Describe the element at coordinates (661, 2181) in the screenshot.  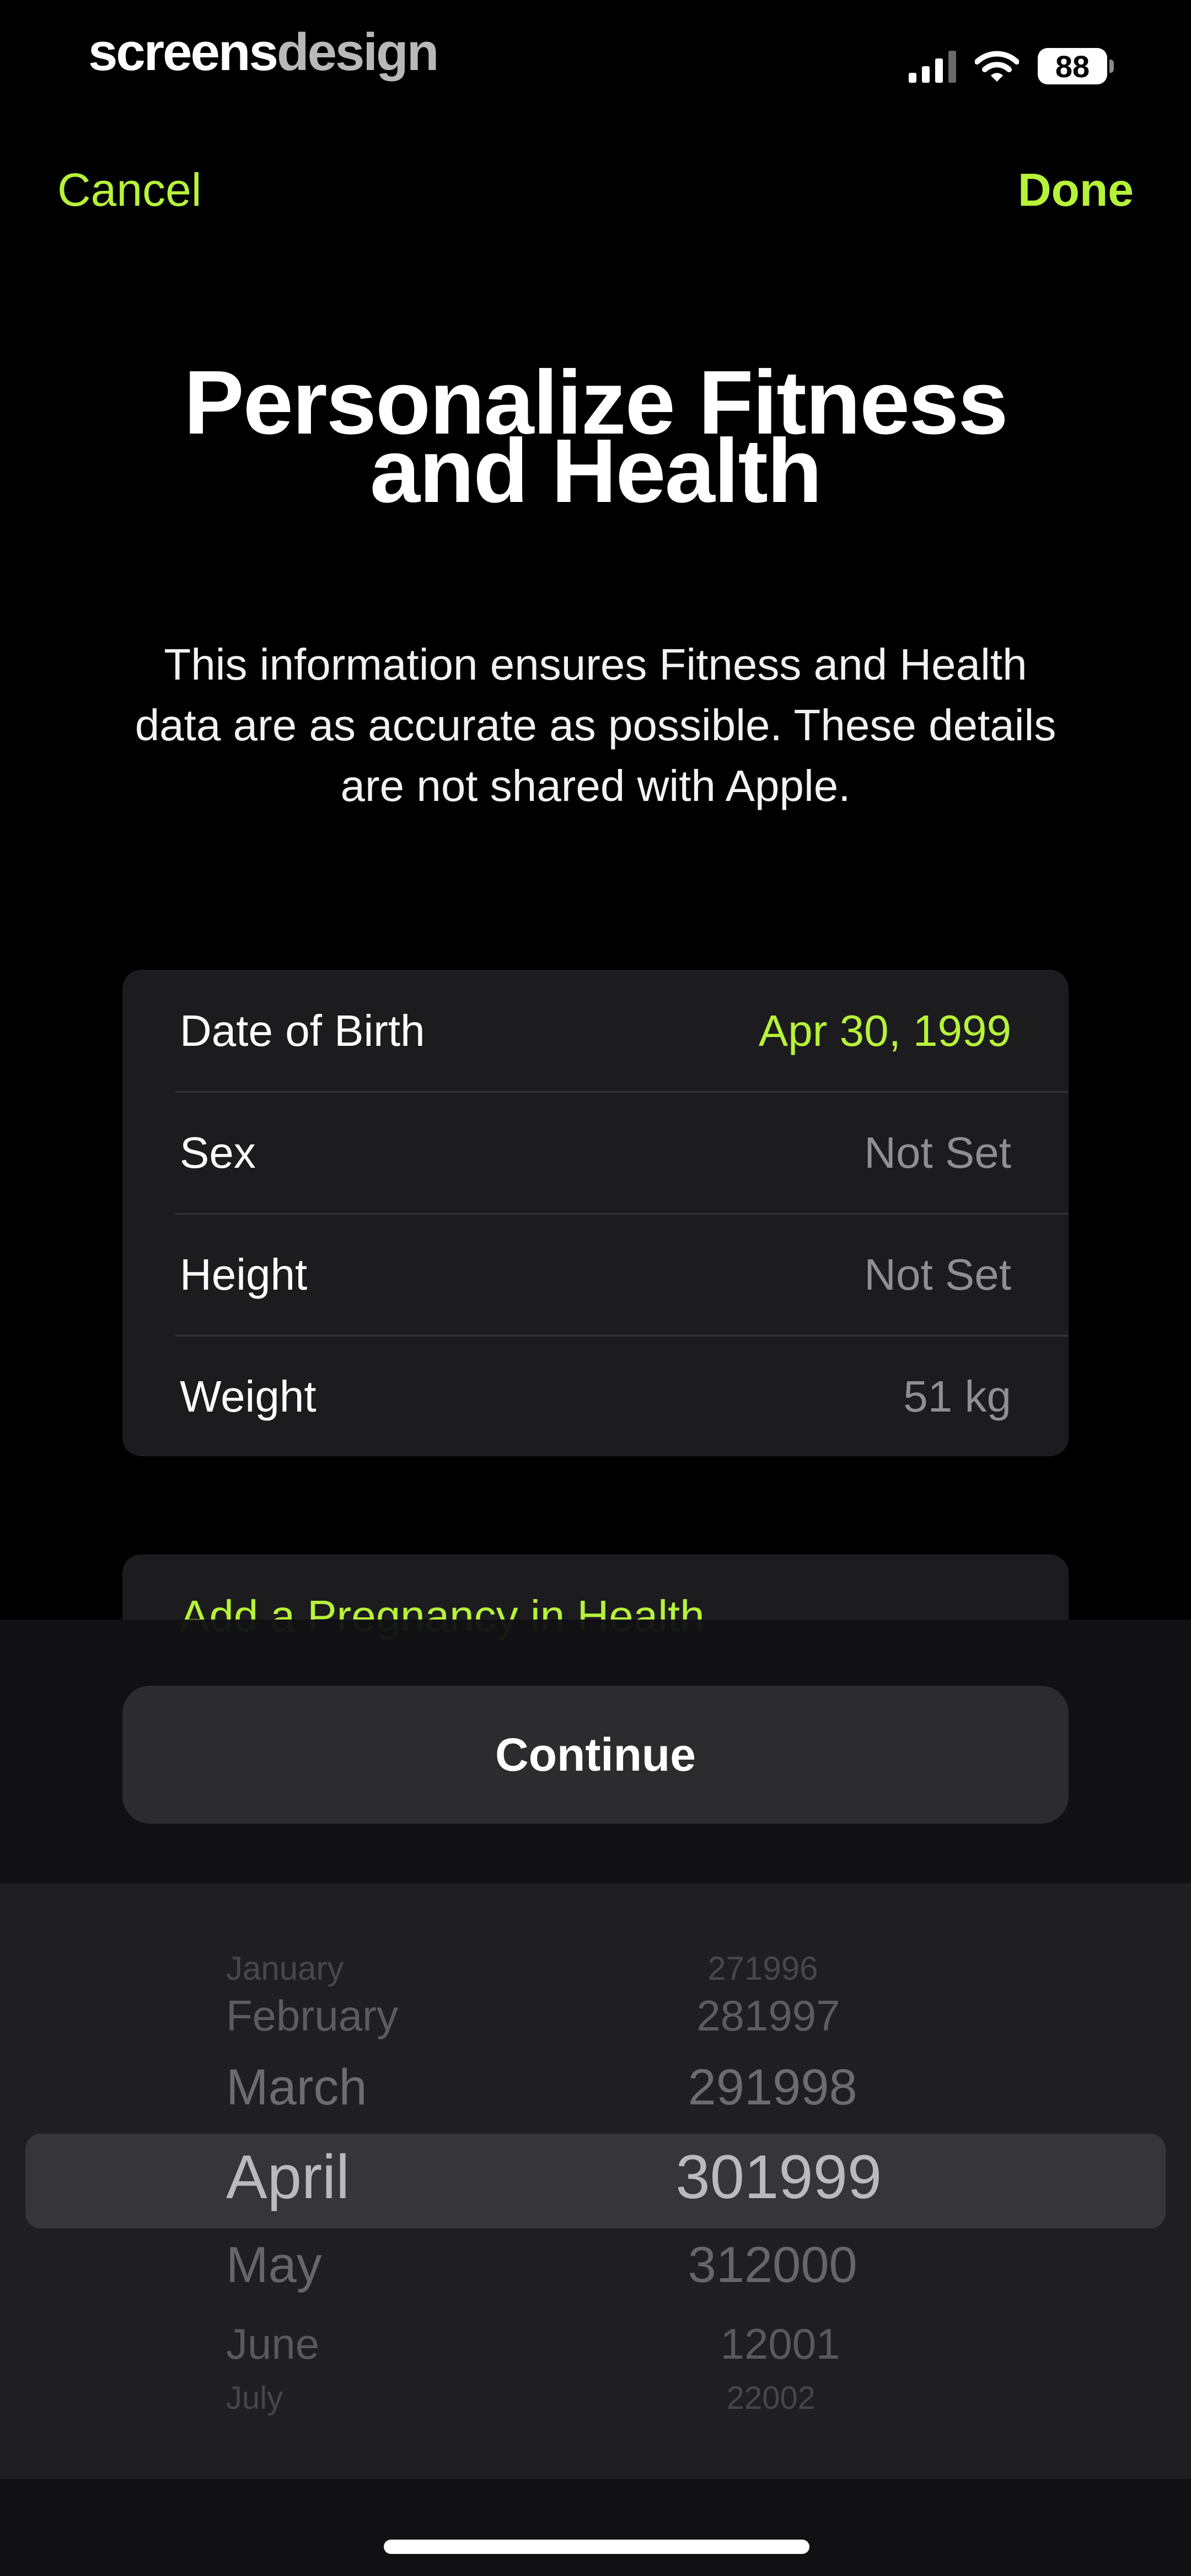
I see `picker-day-column: 27 28 29 30 31 1 2` at that location.